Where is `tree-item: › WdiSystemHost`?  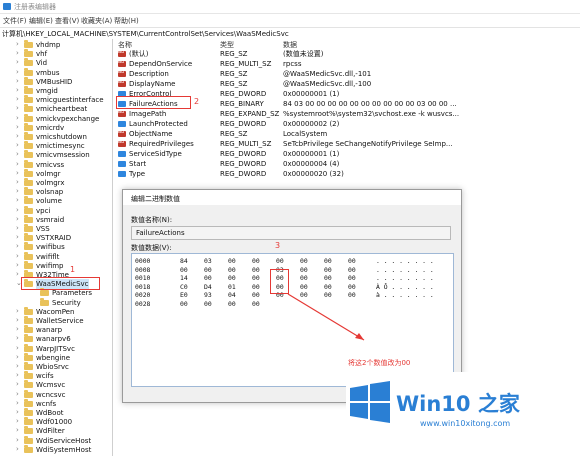
tree-item: › WdiSystemHost is located at coordinates (56, 449).